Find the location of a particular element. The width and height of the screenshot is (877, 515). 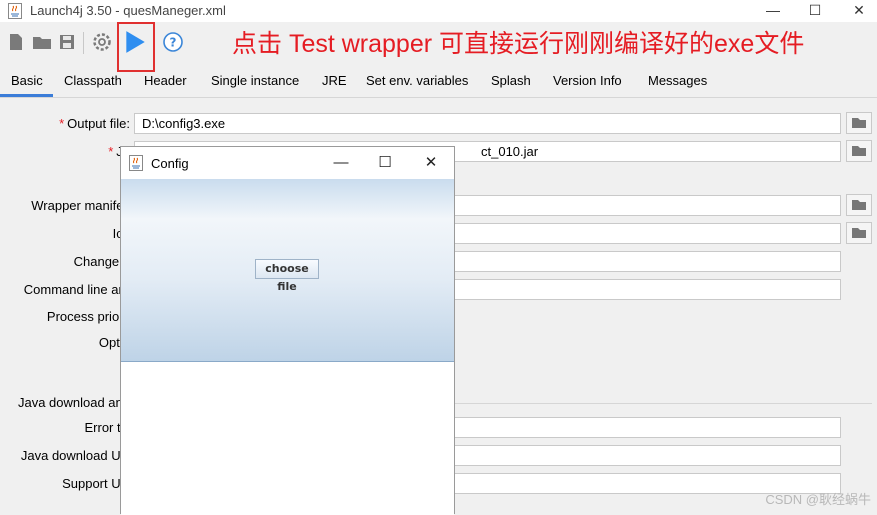

test-wrapper-highlight is located at coordinates (136, 47).